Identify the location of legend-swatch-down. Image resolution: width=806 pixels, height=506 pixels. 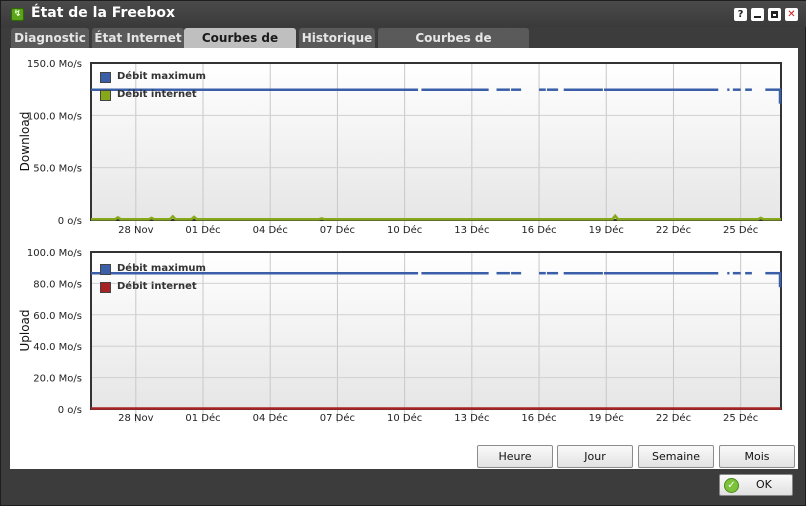
(105, 95).